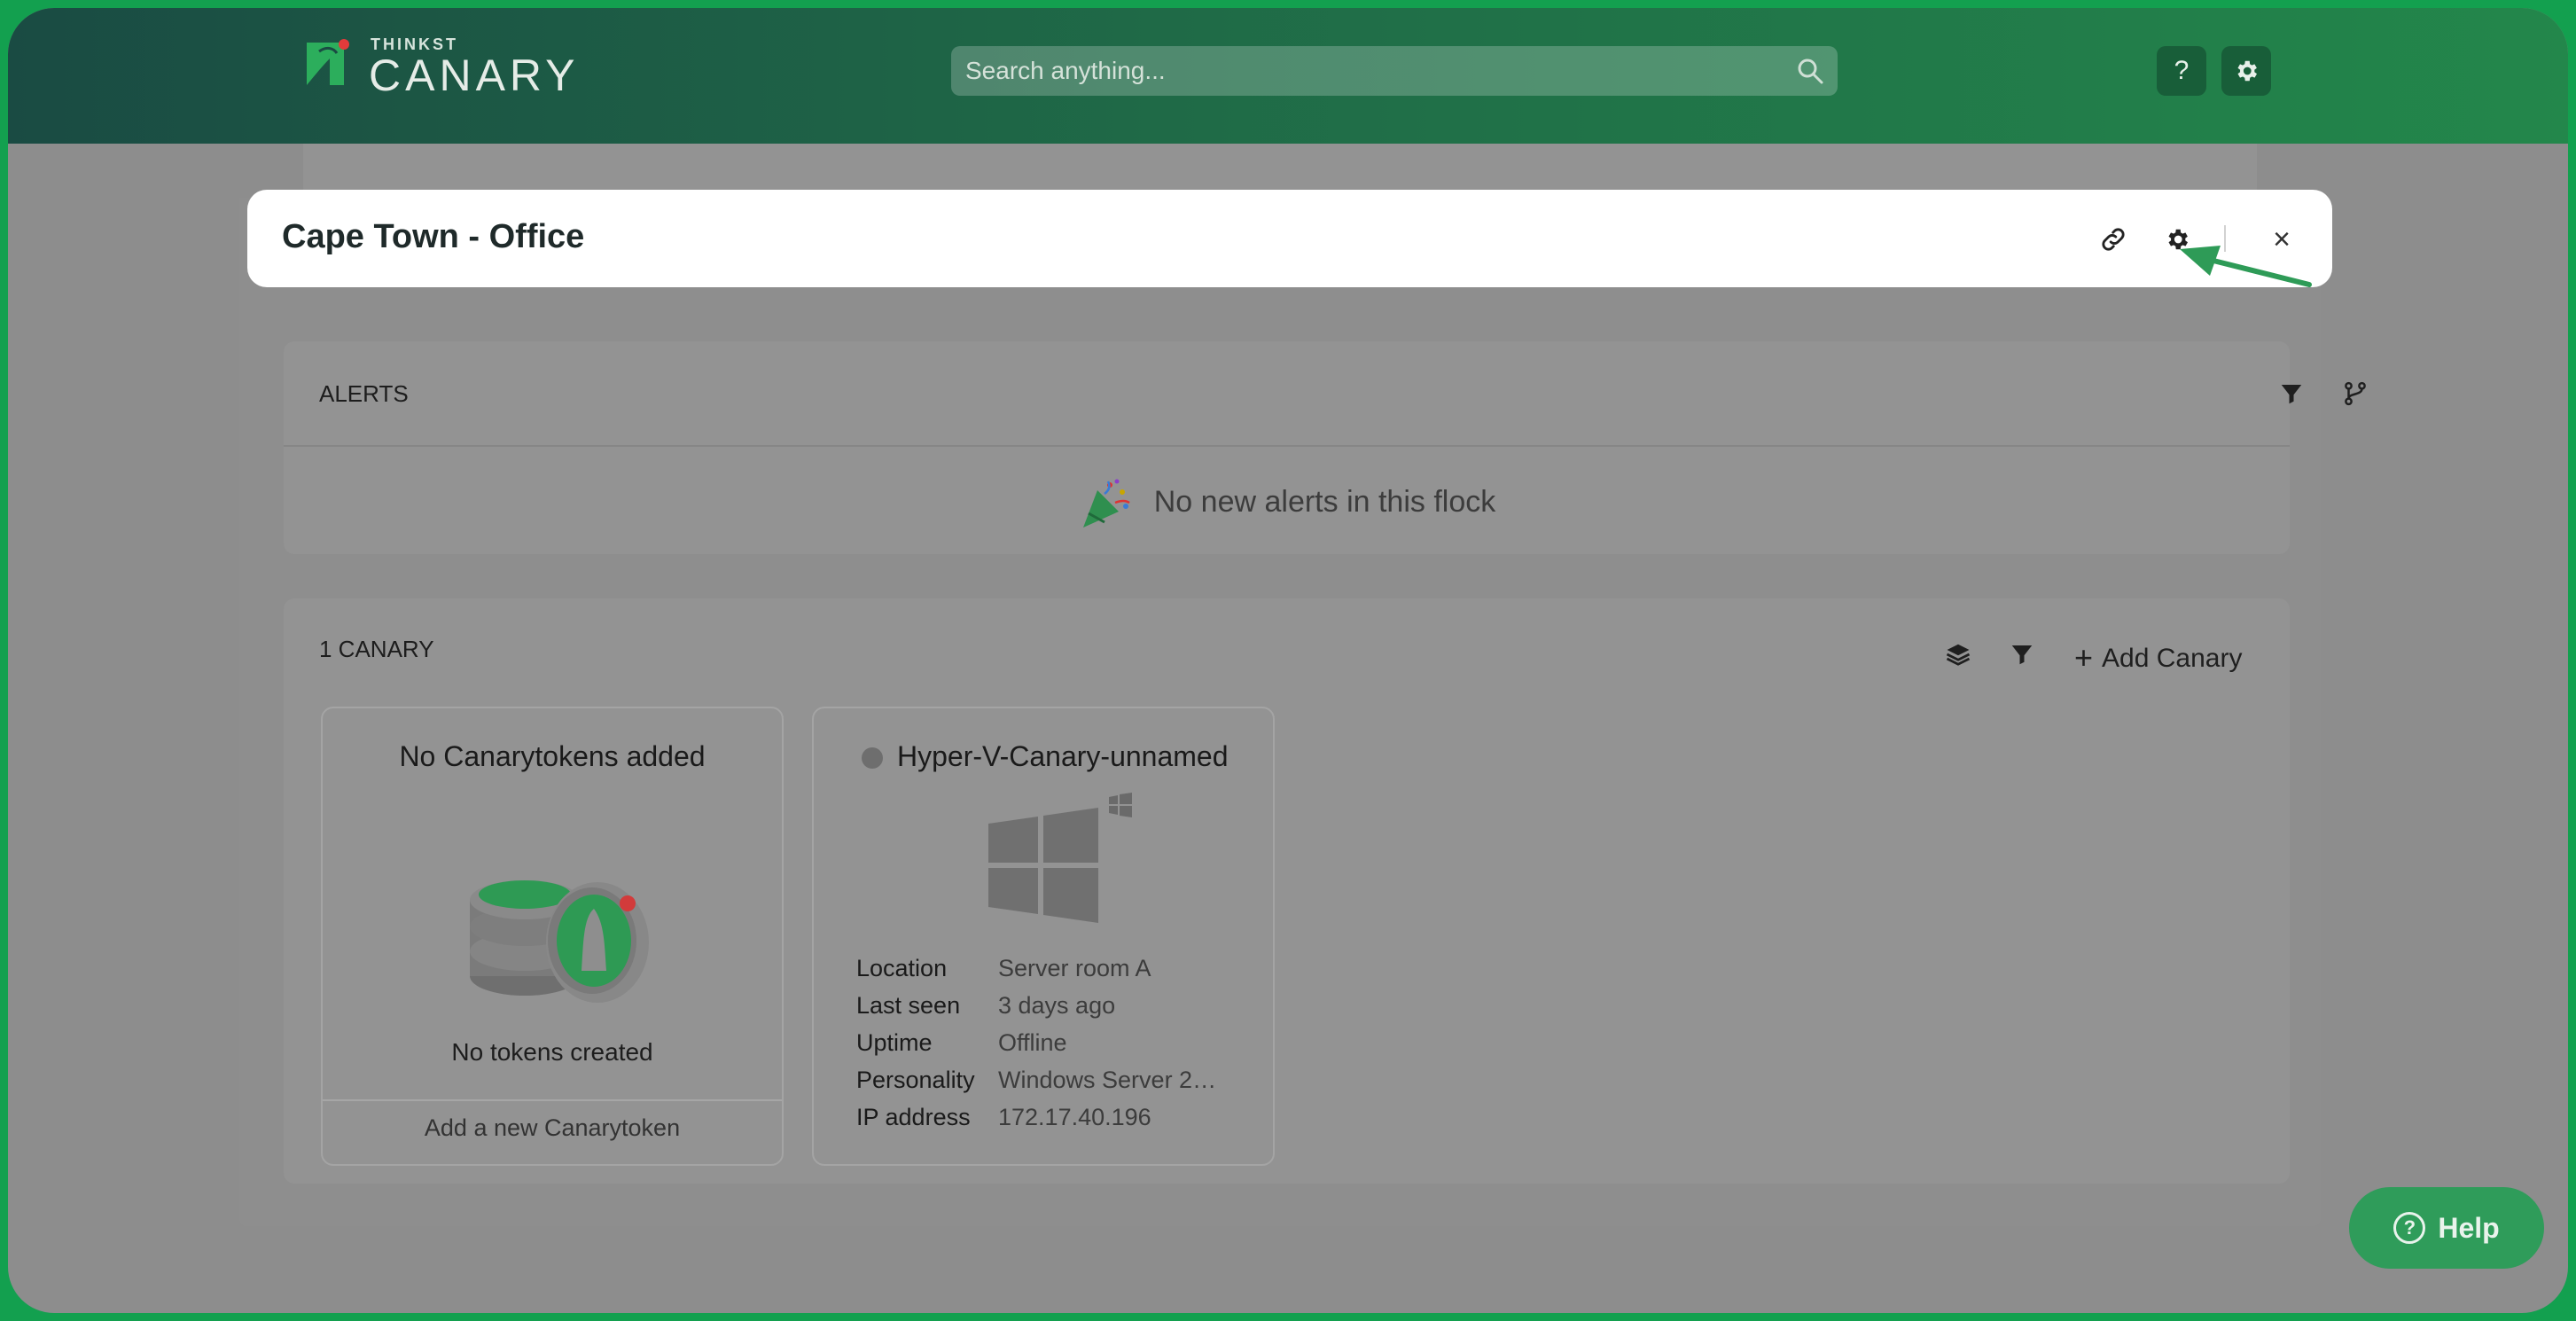 The image size is (2576, 1321). Describe the element at coordinates (433, 236) in the screenshot. I see `modal-title: Cape Town - Office` at that location.